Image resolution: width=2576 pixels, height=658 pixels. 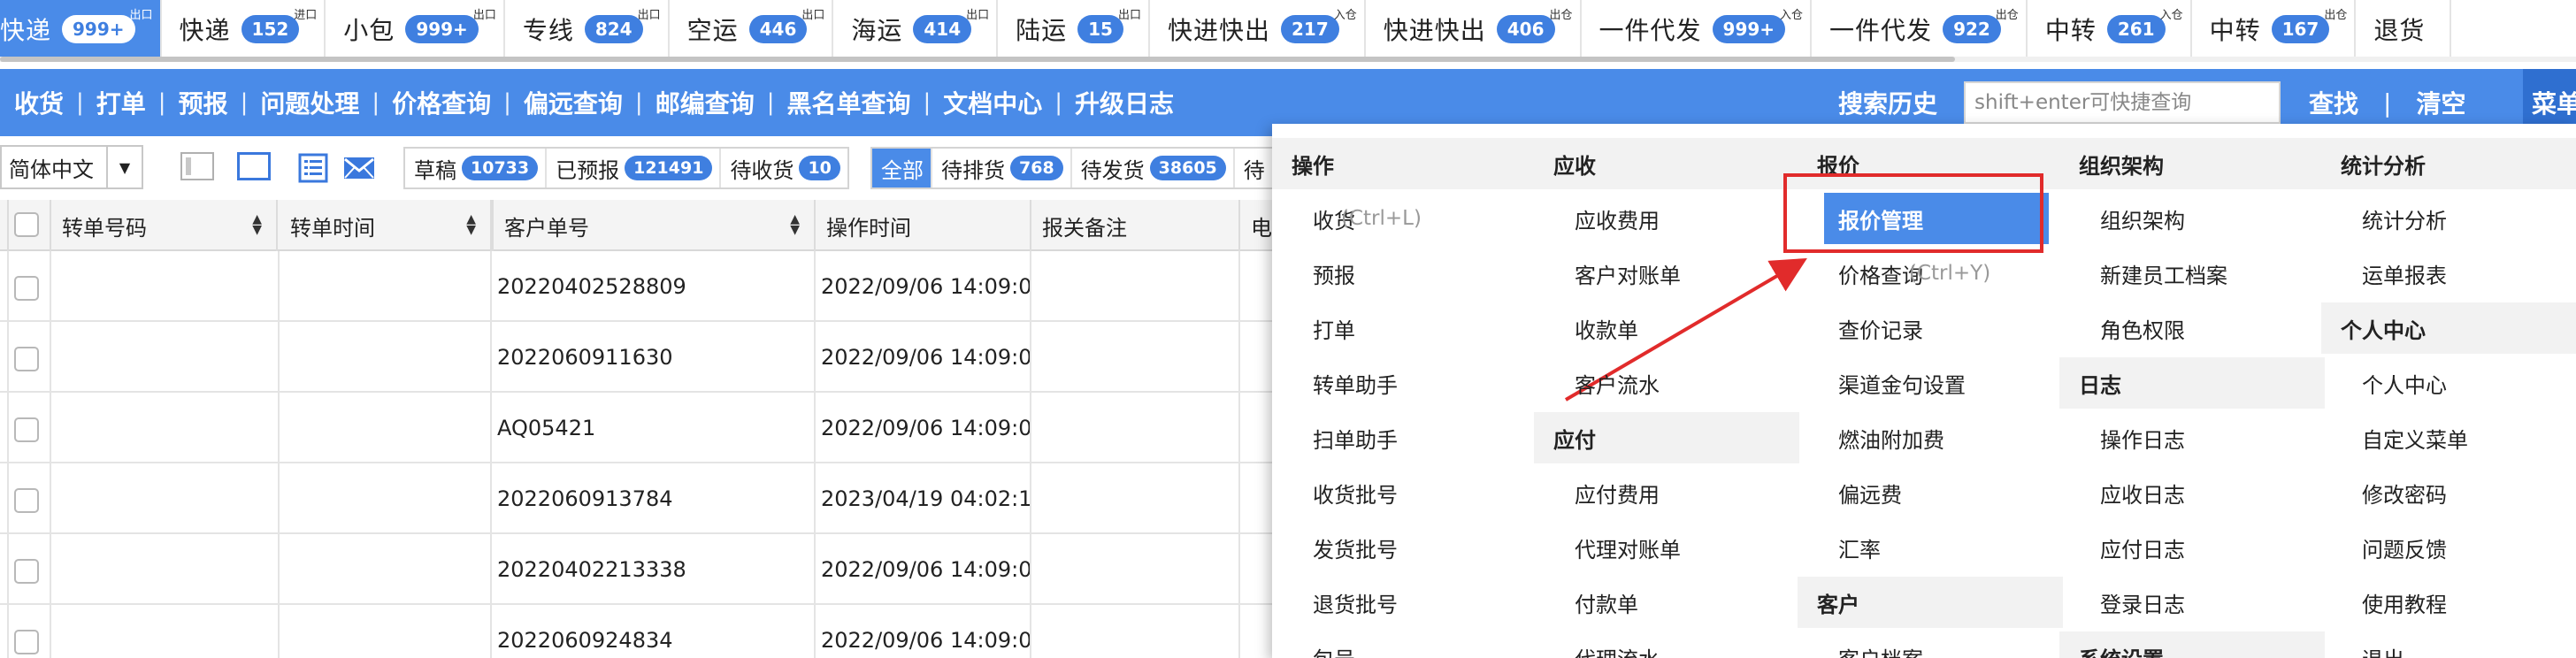 What do you see at coordinates (634, 168) in the screenshot?
I see `status-filter-button: 已预报 121491` at bounding box center [634, 168].